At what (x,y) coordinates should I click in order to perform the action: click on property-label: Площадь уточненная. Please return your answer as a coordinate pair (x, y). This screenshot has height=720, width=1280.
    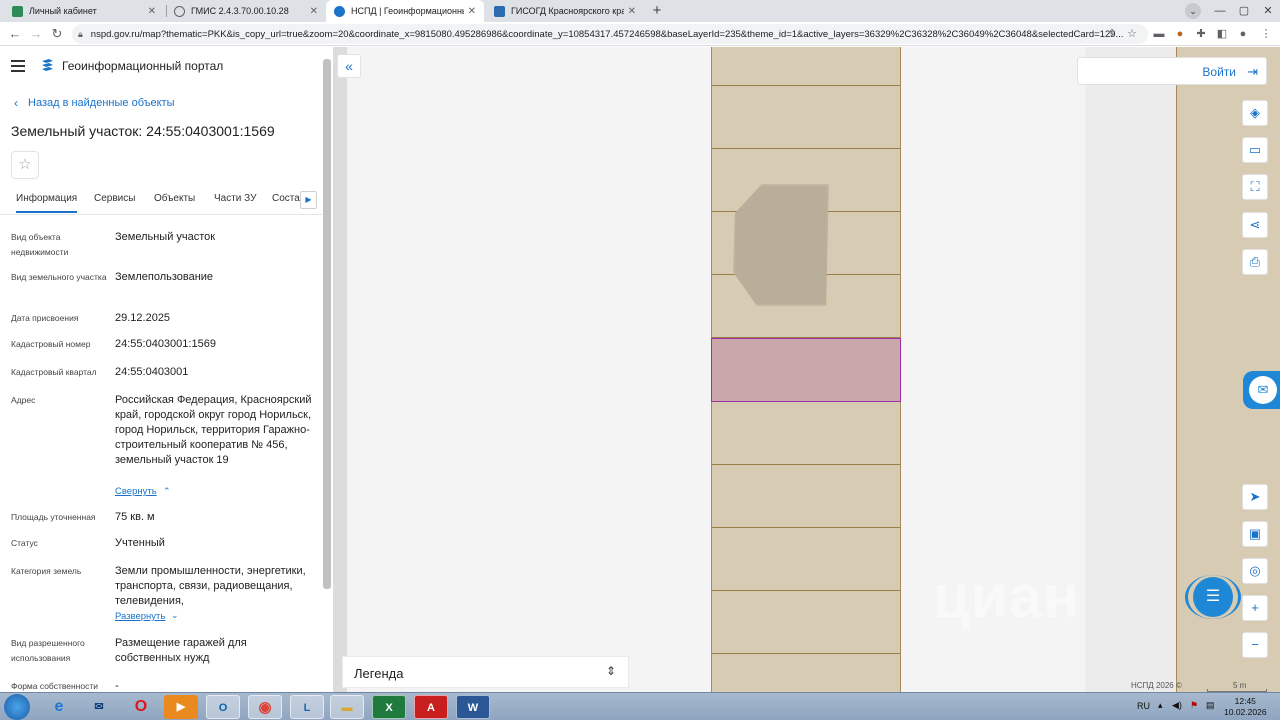
    Looking at the image, I should click on (53, 517).